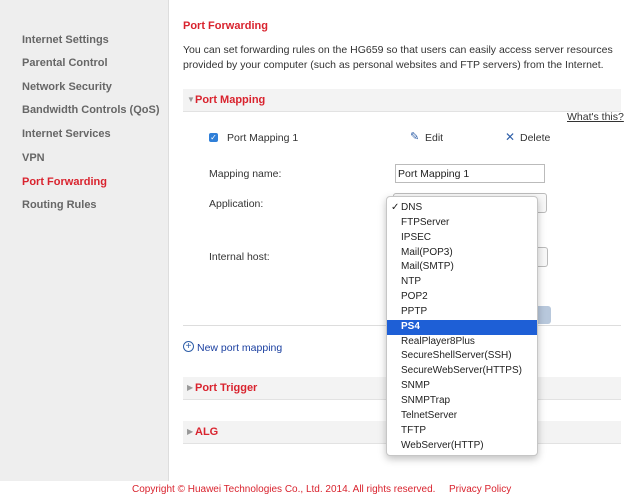 The image size is (640, 496). I want to click on dropdown-option-ps4: PS4, so click(462, 327).